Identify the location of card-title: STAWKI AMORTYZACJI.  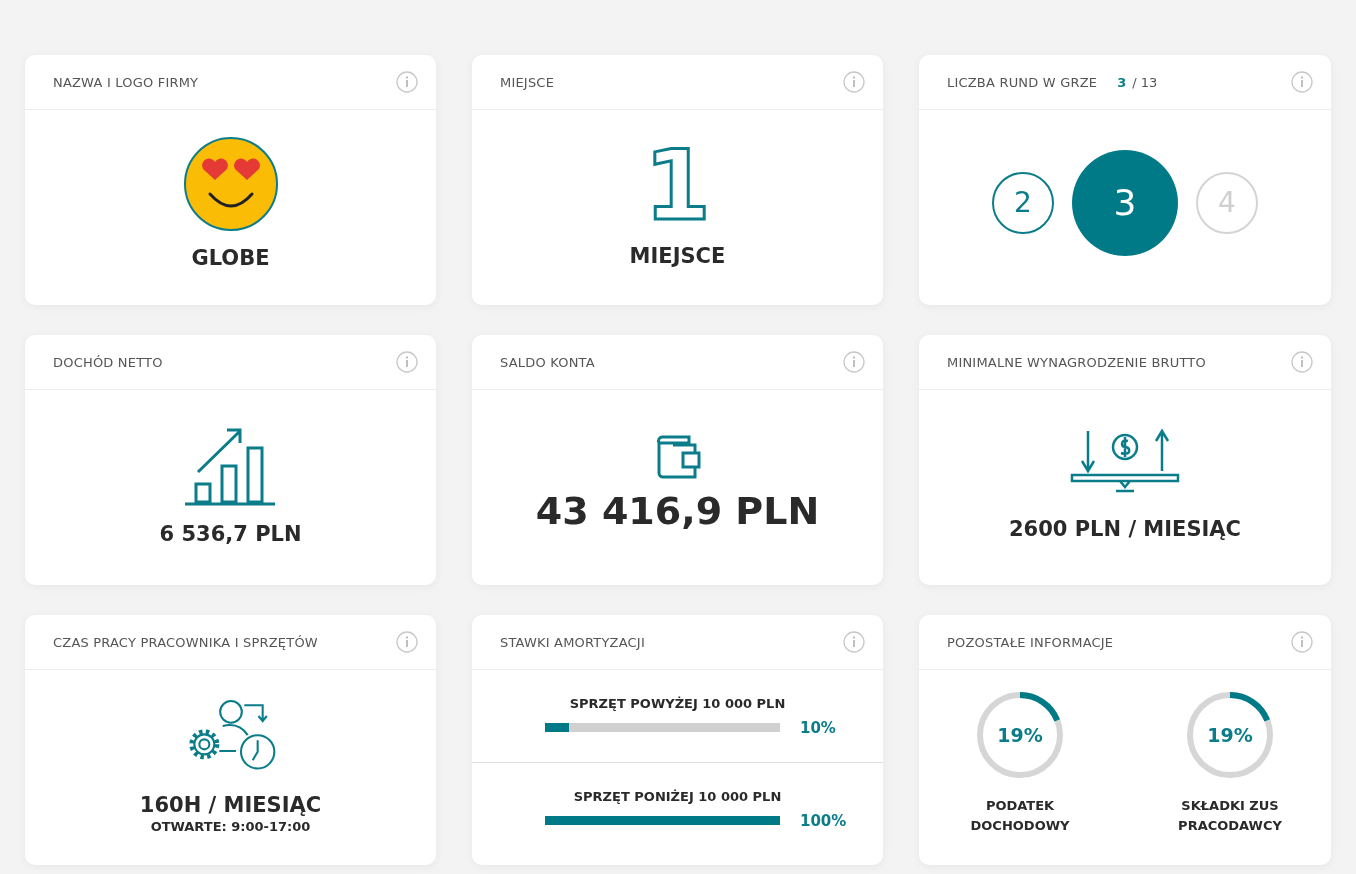
(572, 642).